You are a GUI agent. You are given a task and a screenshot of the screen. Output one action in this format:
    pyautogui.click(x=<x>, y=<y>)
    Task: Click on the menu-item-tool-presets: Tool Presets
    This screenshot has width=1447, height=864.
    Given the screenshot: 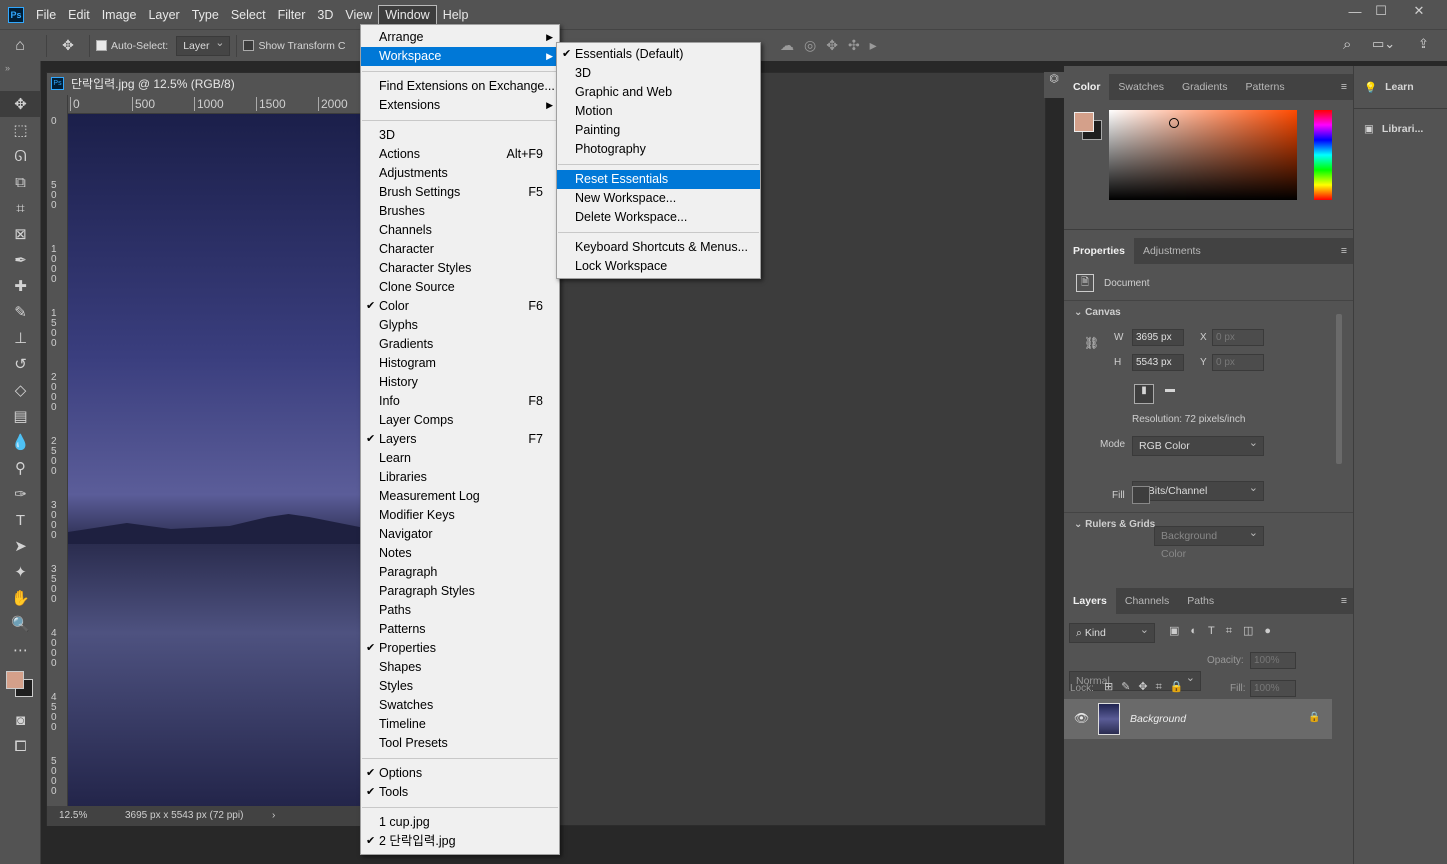 What is the action you would take?
    pyautogui.click(x=460, y=743)
    